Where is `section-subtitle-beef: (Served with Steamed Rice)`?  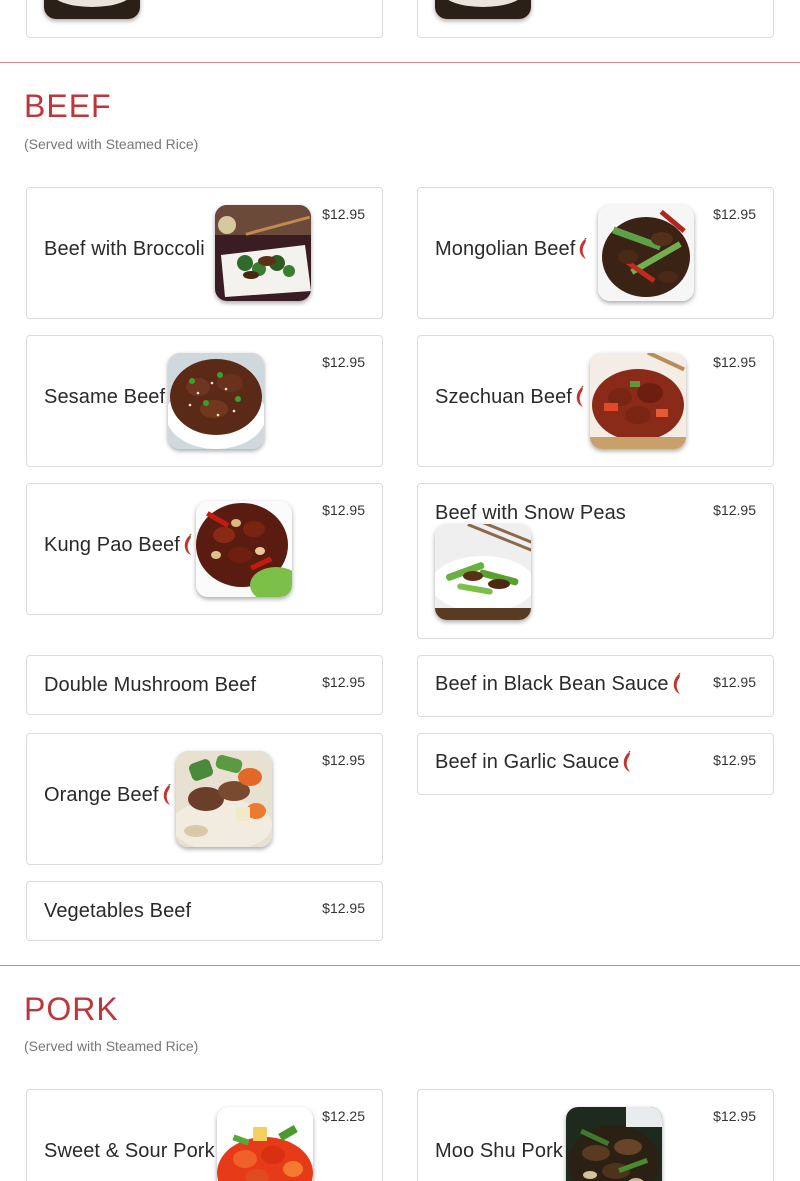 section-subtitle-beef: (Served with Steamed Rice) is located at coordinates (111, 144).